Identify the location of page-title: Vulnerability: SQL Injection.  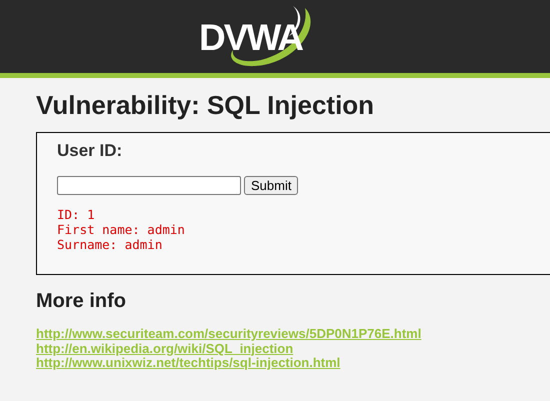
(206, 105).